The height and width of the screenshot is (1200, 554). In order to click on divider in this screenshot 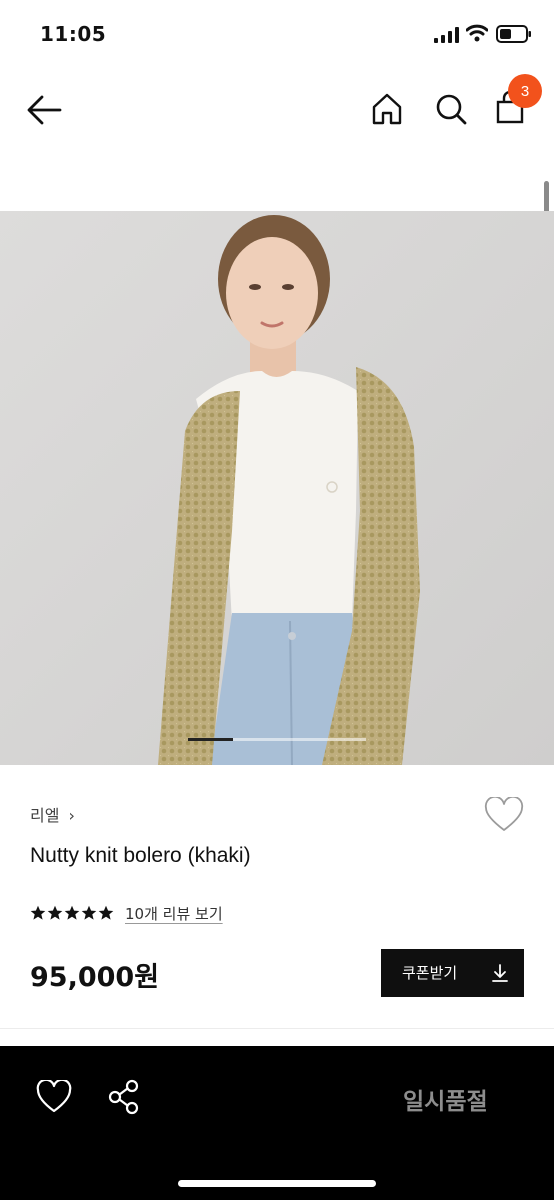, I will do `click(277, 1028)`.